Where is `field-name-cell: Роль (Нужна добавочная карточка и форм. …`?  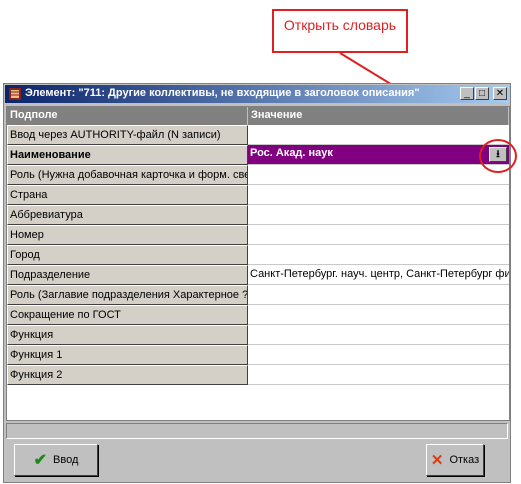
field-name-cell: Роль (Нужна добавочная карточка и форм. … is located at coordinates (127, 175).